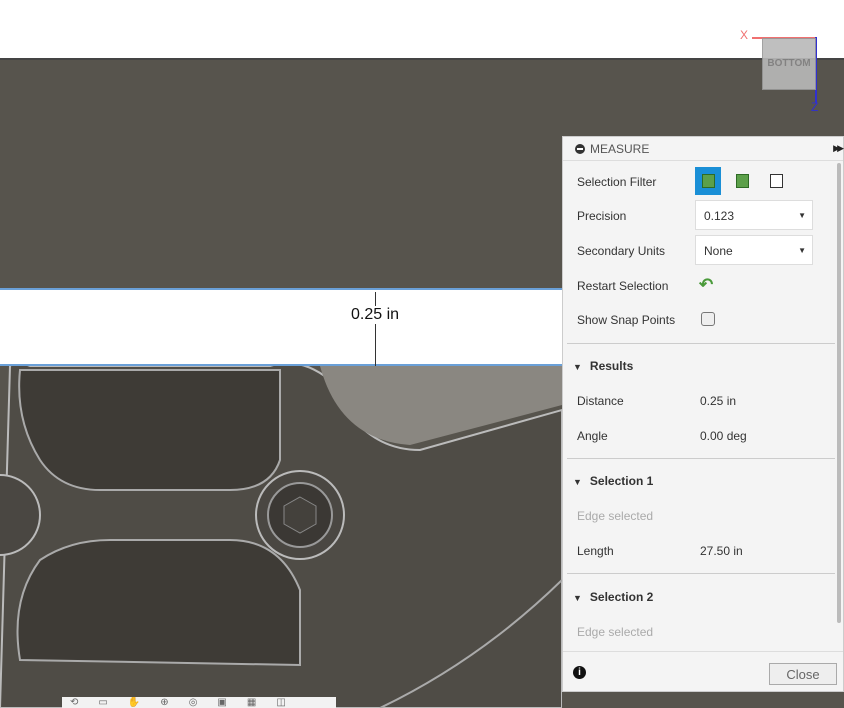 Image resolution: width=844 pixels, height=708 pixels. I want to click on secondary-units-label: Secondary Units, so click(621, 251).